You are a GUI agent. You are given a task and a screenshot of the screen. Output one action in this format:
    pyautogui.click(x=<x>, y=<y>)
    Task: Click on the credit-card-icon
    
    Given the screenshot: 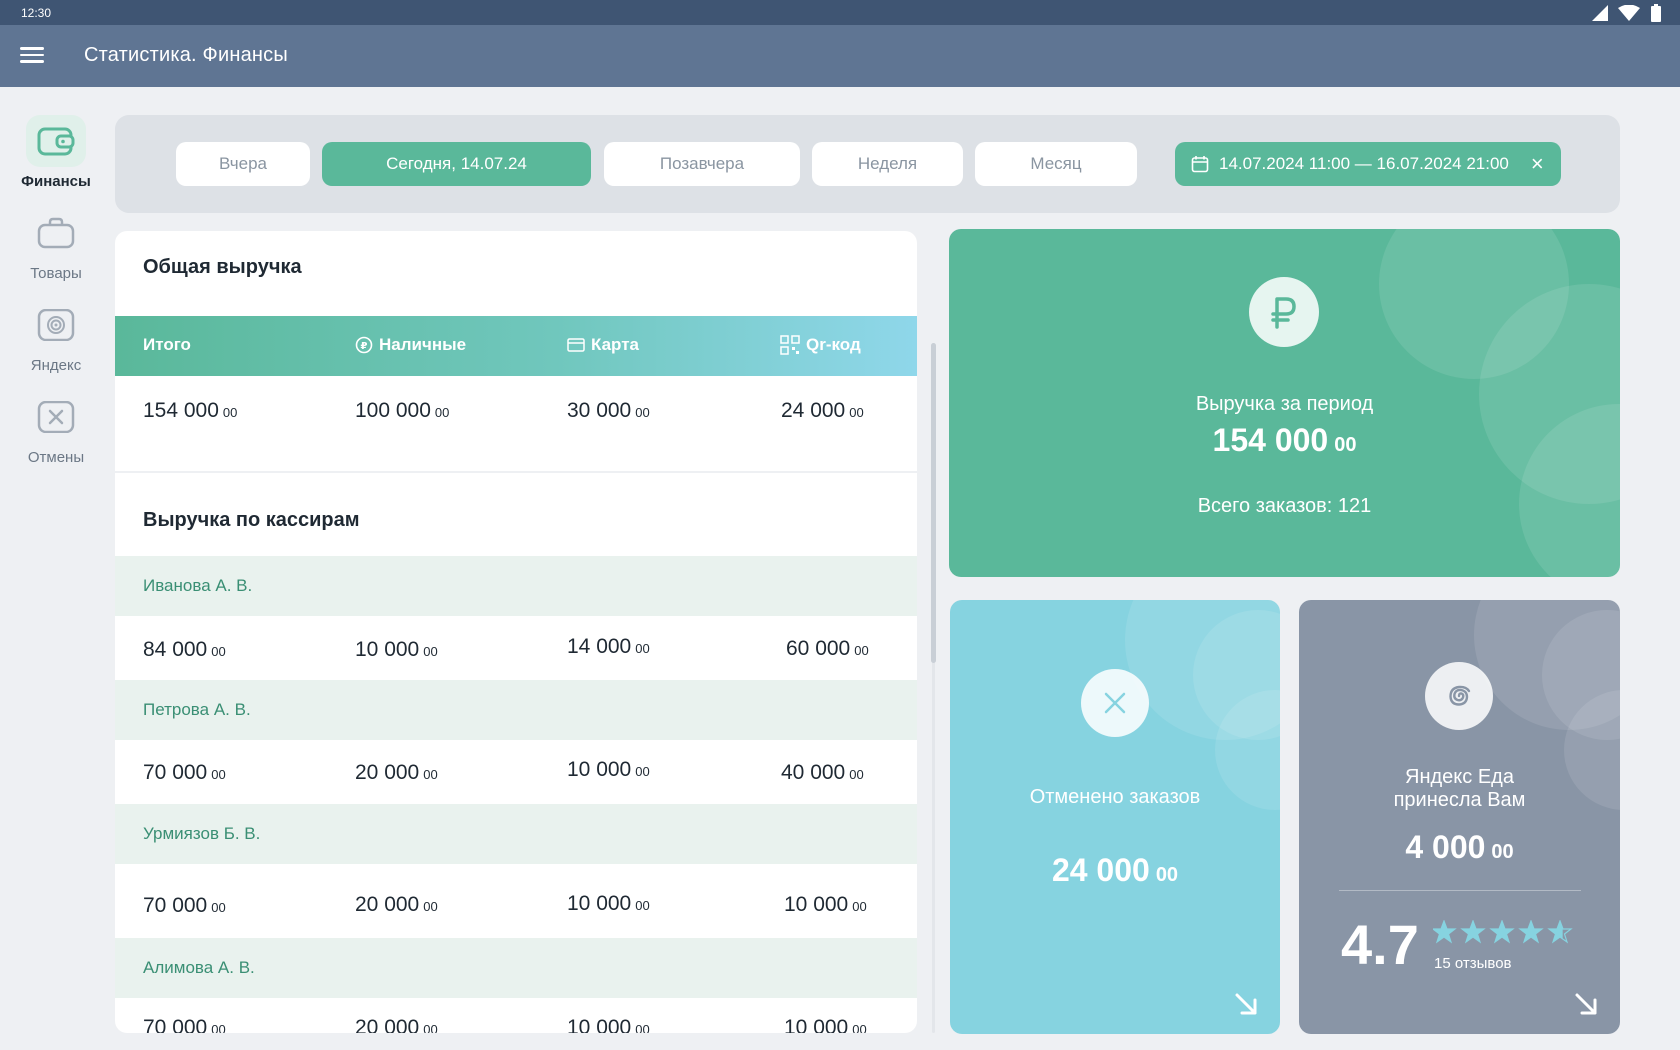 What is the action you would take?
    pyautogui.click(x=576, y=345)
    